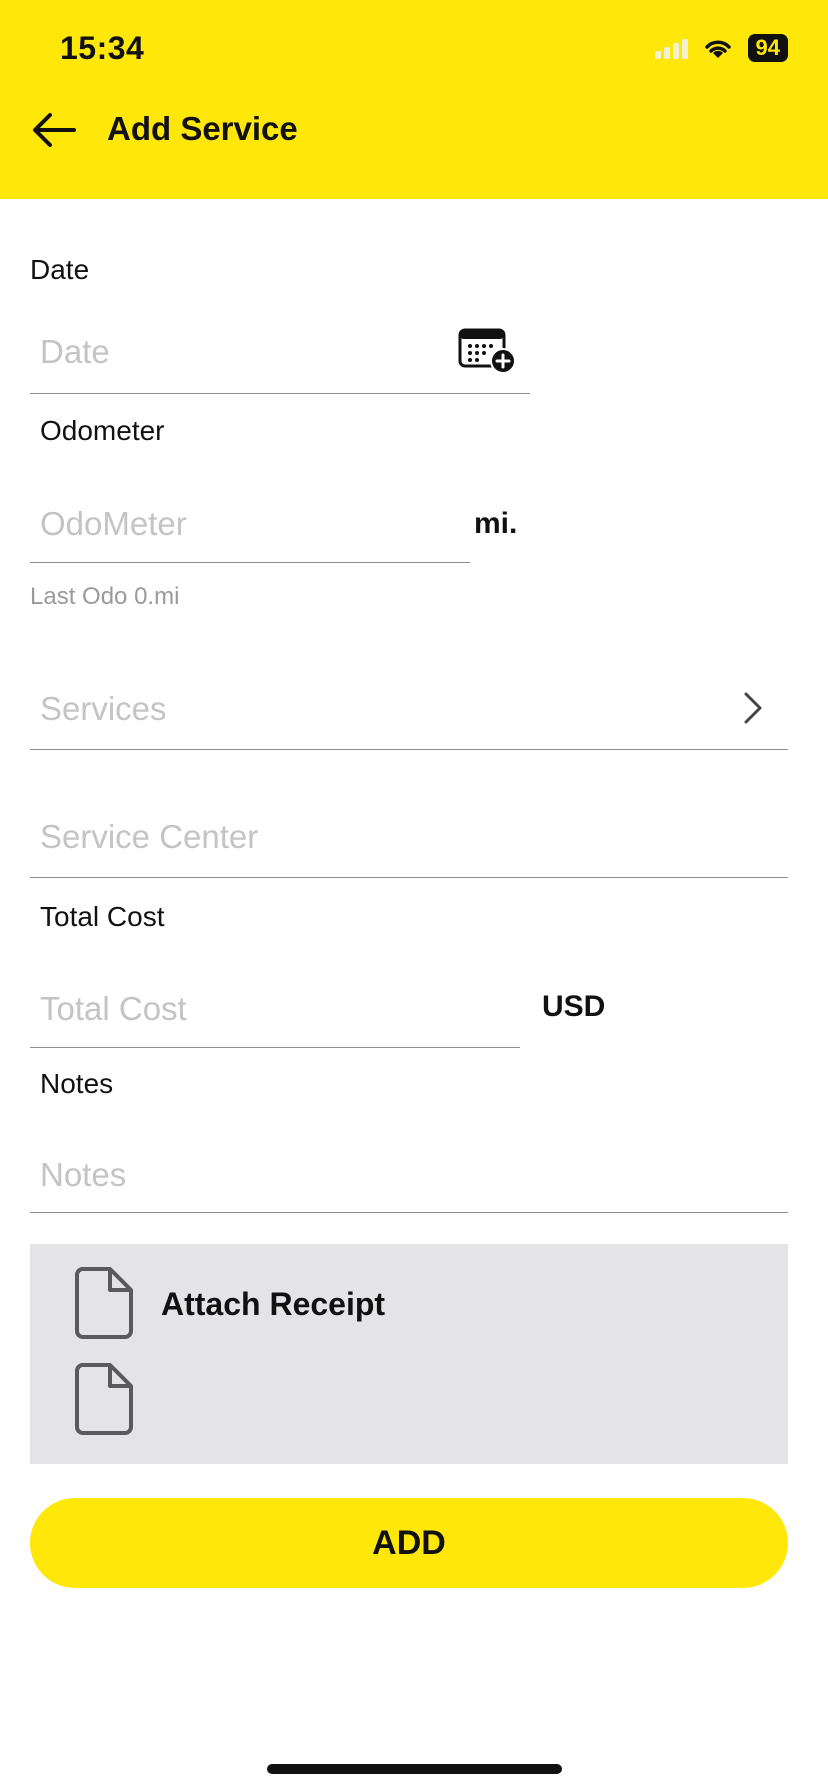 This screenshot has height=1792, width=828. I want to click on total-cost-input: Total Cost, so click(113, 1009).